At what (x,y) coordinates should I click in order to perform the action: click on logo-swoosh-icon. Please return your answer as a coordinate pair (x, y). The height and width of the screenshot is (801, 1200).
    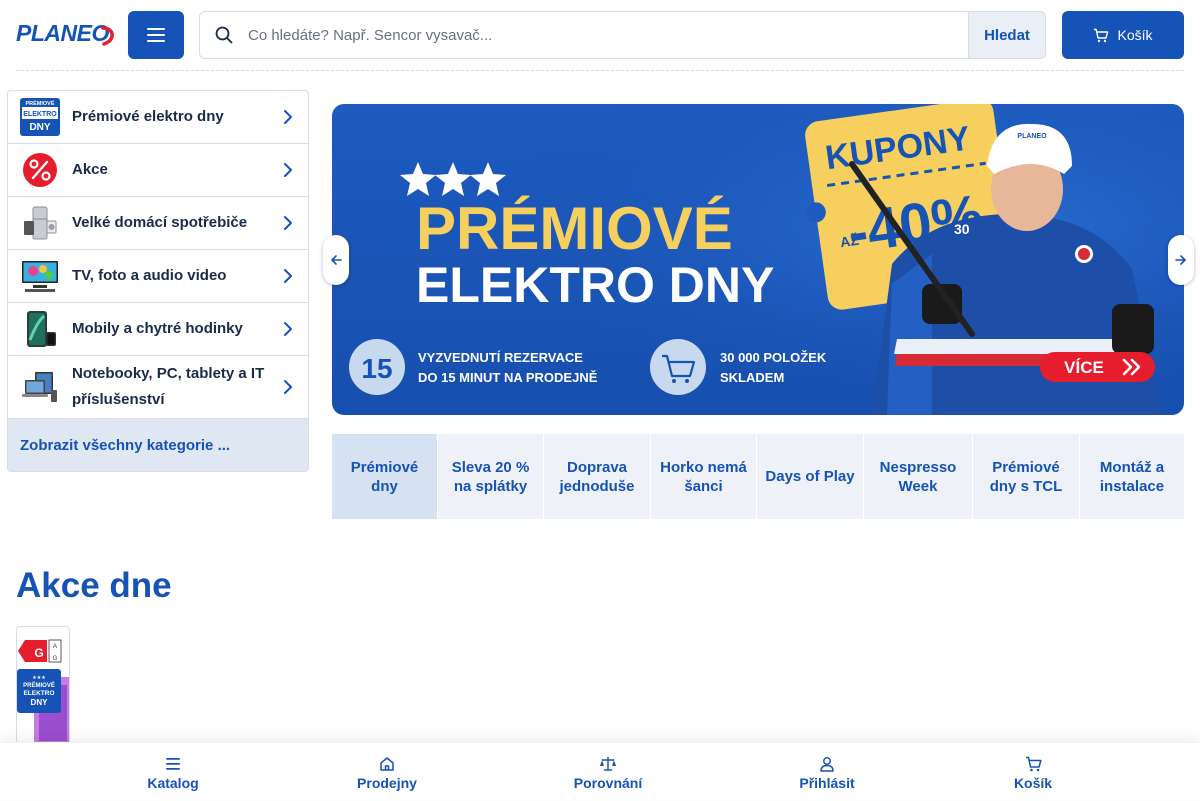
    Looking at the image, I should click on (107, 36).